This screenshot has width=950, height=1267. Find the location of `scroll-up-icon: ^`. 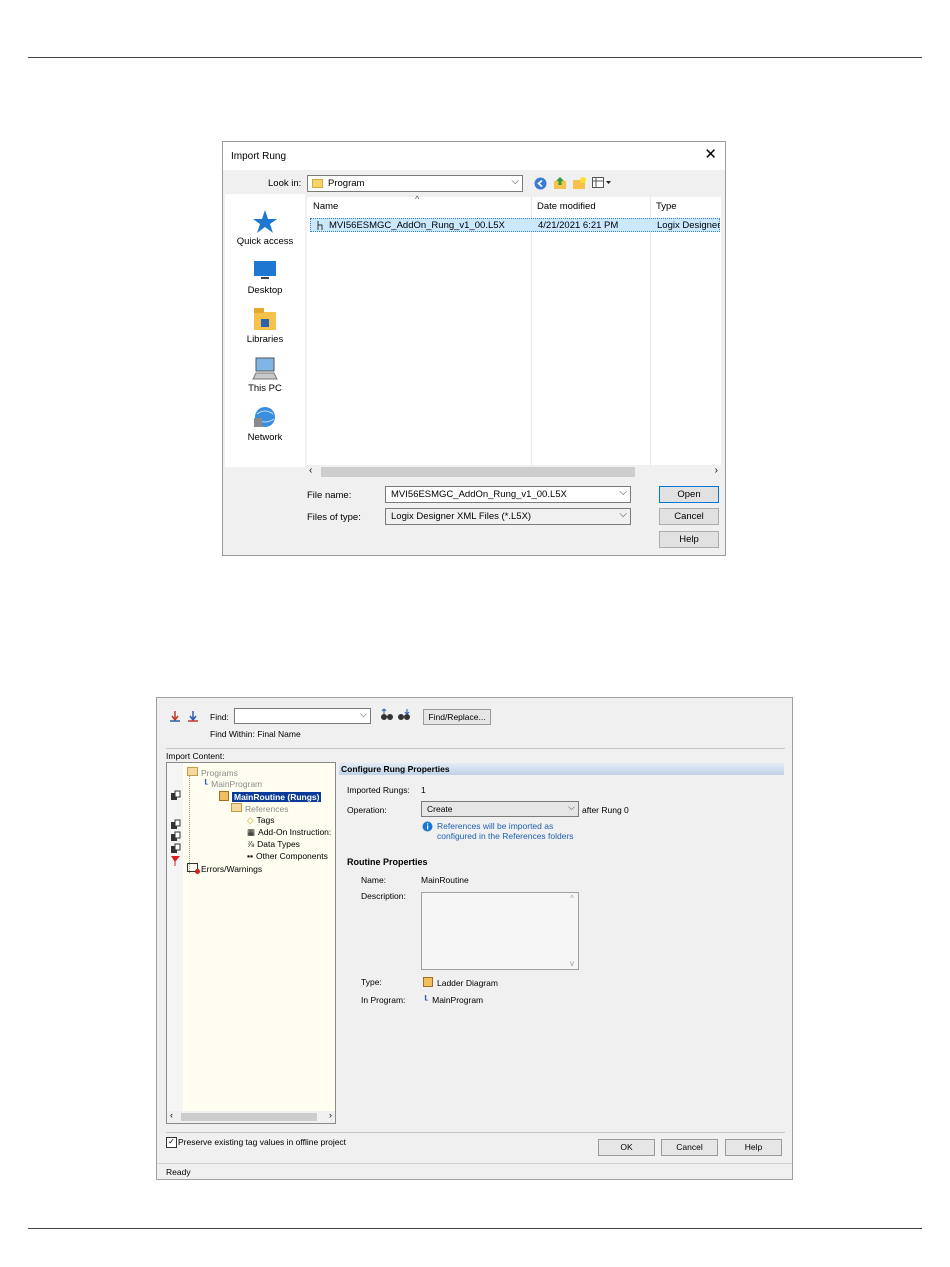

scroll-up-icon: ^ is located at coordinates (572, 898).